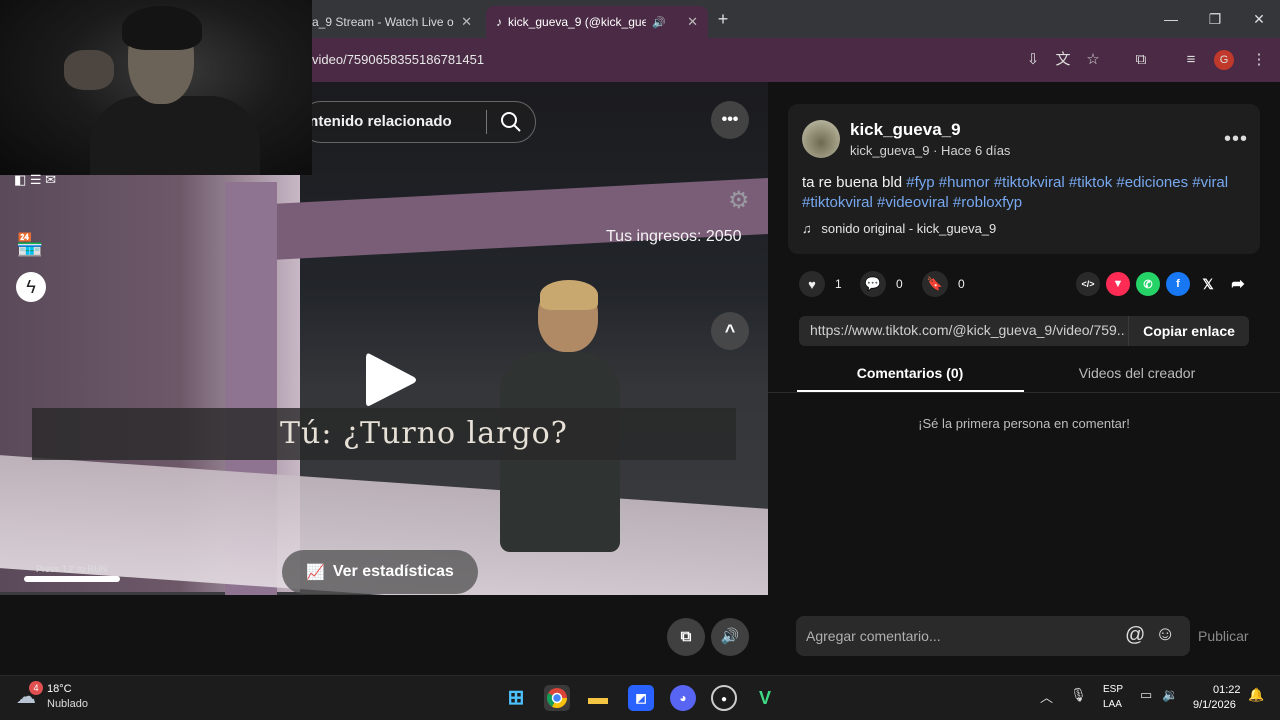  I want to click on streamer-hair, so click(162, 28).